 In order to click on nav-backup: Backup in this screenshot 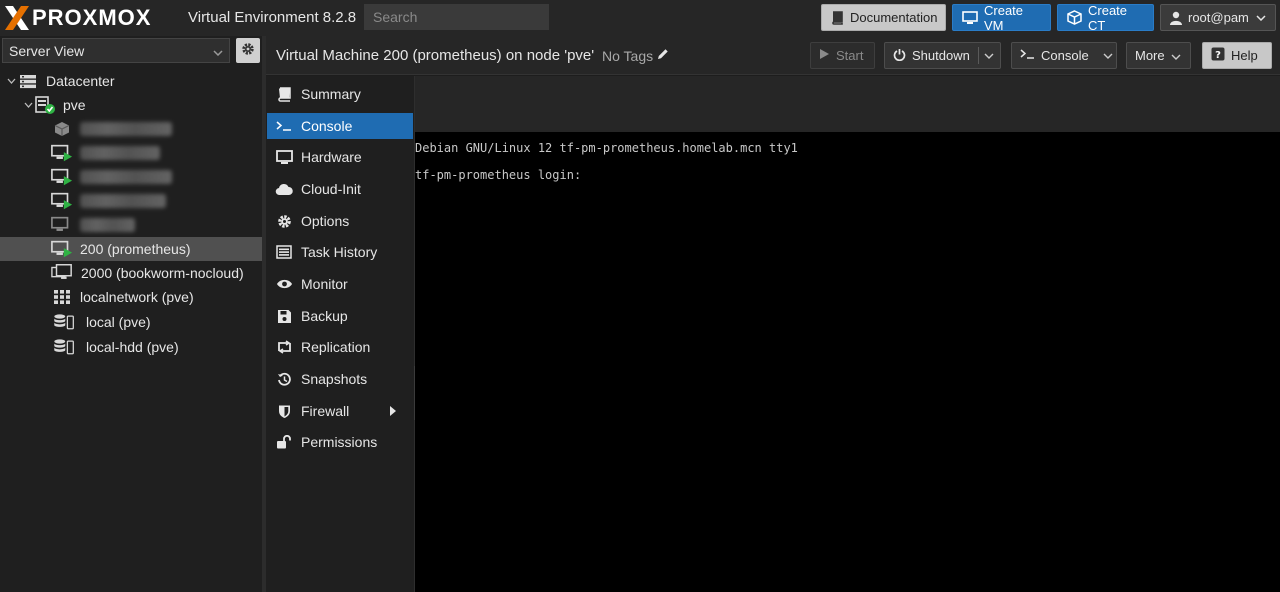, I will do `click(340, 316)`.